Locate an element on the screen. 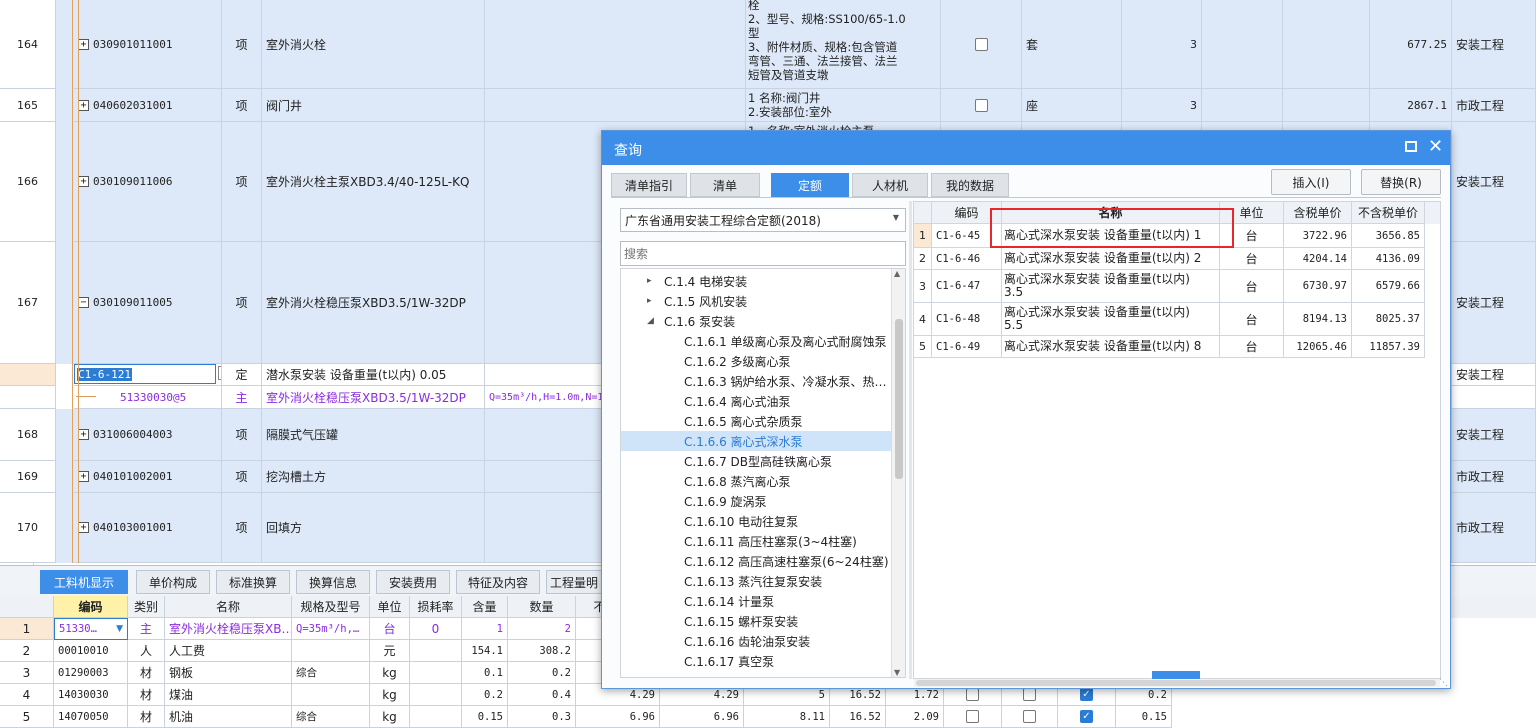 The image size is (1536, 728). bottom-cell: 人 is located at coordinates (146, 651).